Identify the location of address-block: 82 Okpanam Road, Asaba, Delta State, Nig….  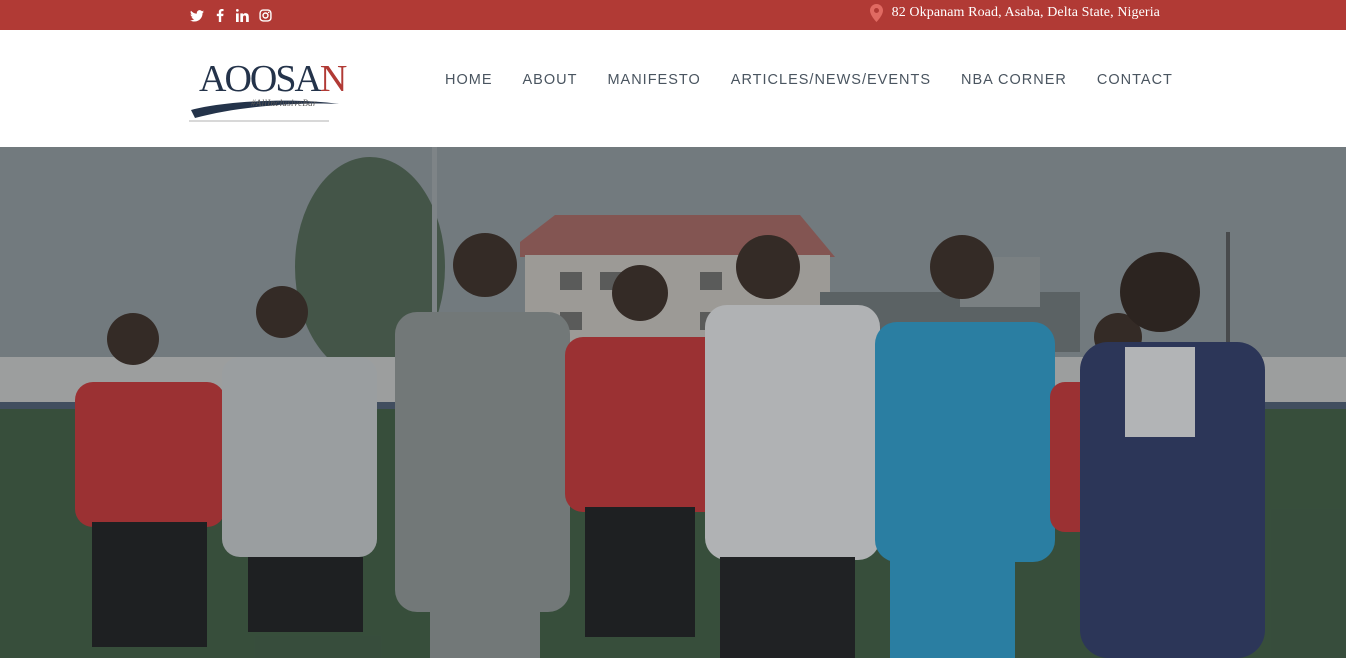
(1014, 13).